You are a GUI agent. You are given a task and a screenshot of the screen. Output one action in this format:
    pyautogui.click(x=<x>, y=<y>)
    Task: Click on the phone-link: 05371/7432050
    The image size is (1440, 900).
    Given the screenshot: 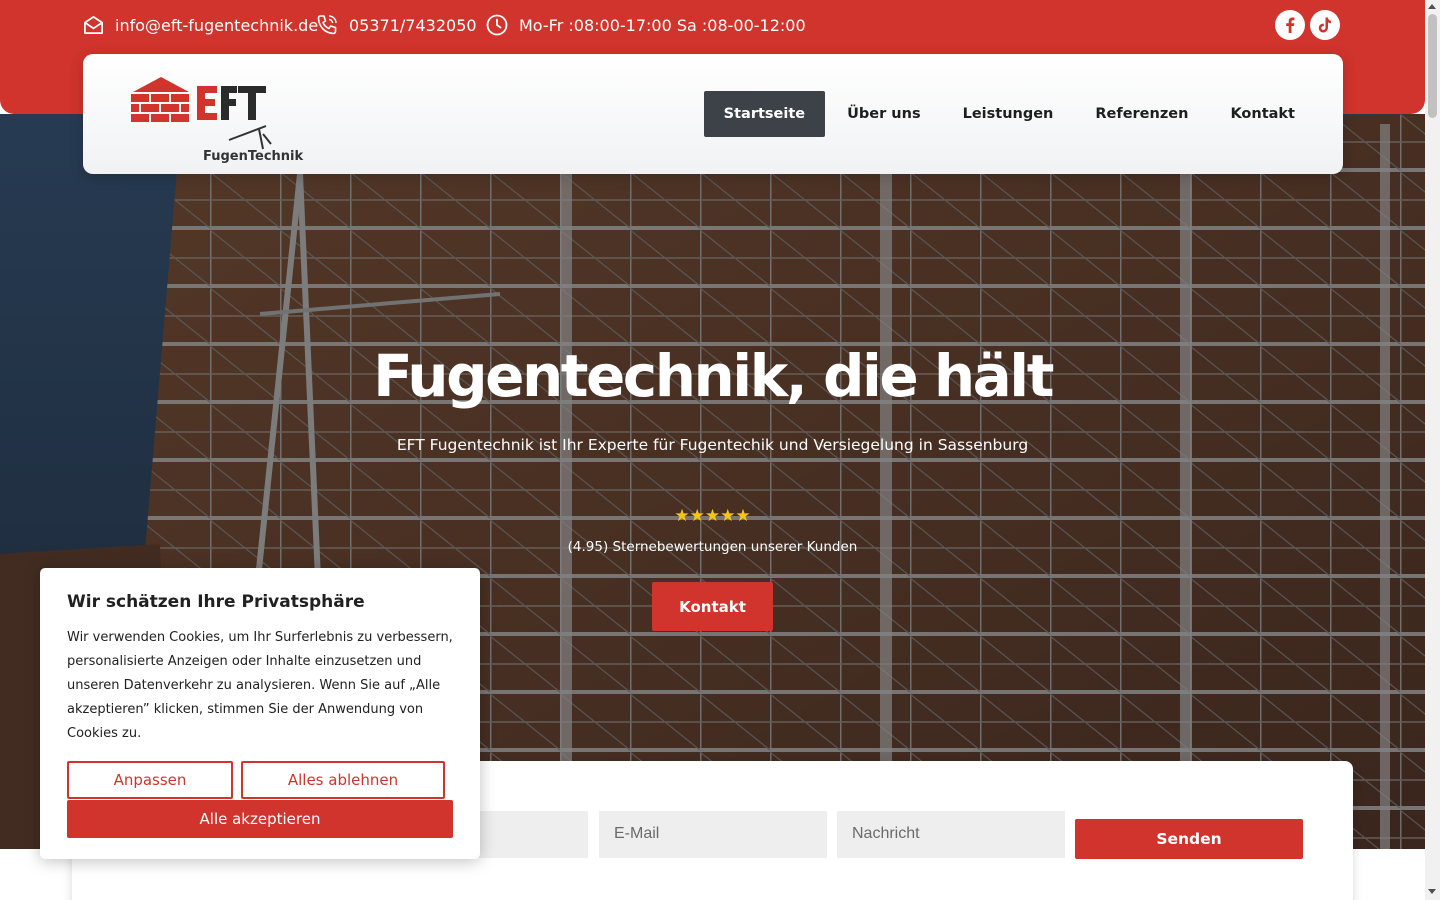 What is the action you would take?
    pyautogui.click(x=396, y=25)
    